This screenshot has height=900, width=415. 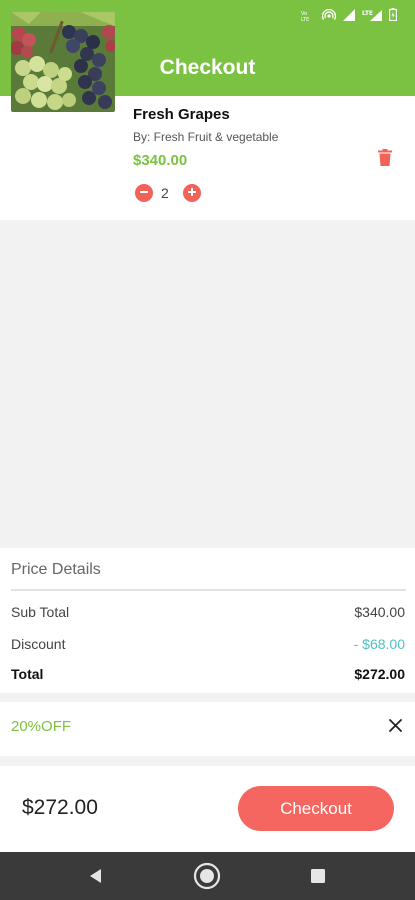 I want to click on minus-icon, so click(x=144, y=193).